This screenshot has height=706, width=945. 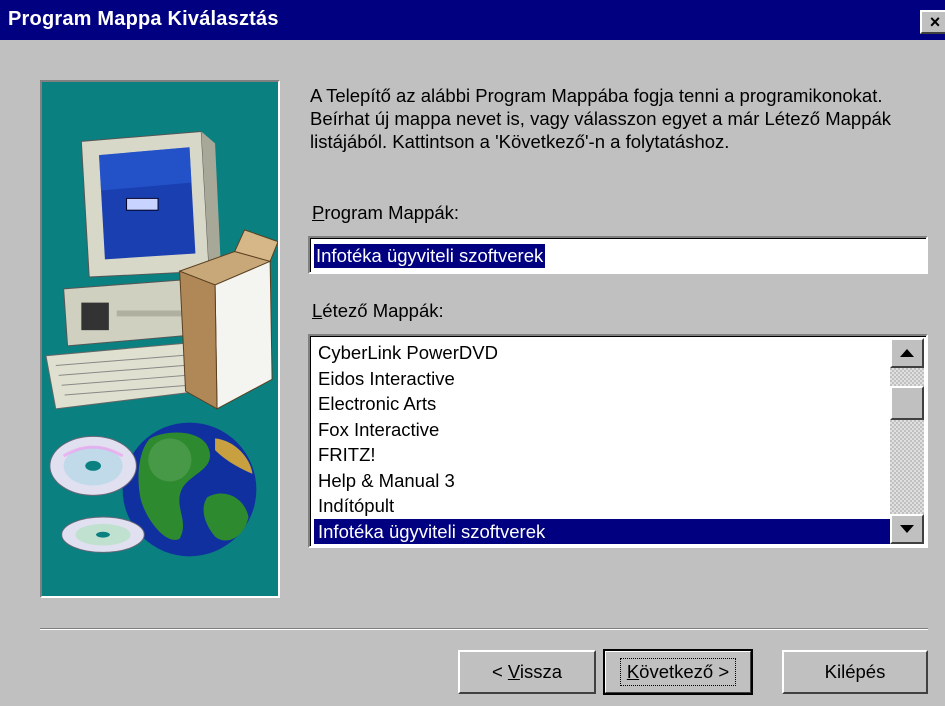 I want to click on program-folders-label: Program Mappák:, so click(x=385, y=213).